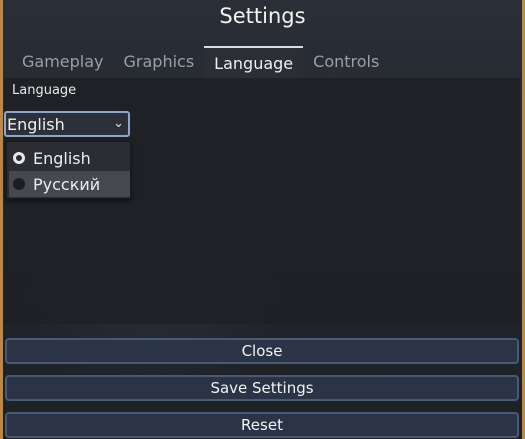 This screenshot has width=525, height=439. Describe the element at coordinates (346, 62) in the screenshot. I see `tab-controls: Controls` at that location.